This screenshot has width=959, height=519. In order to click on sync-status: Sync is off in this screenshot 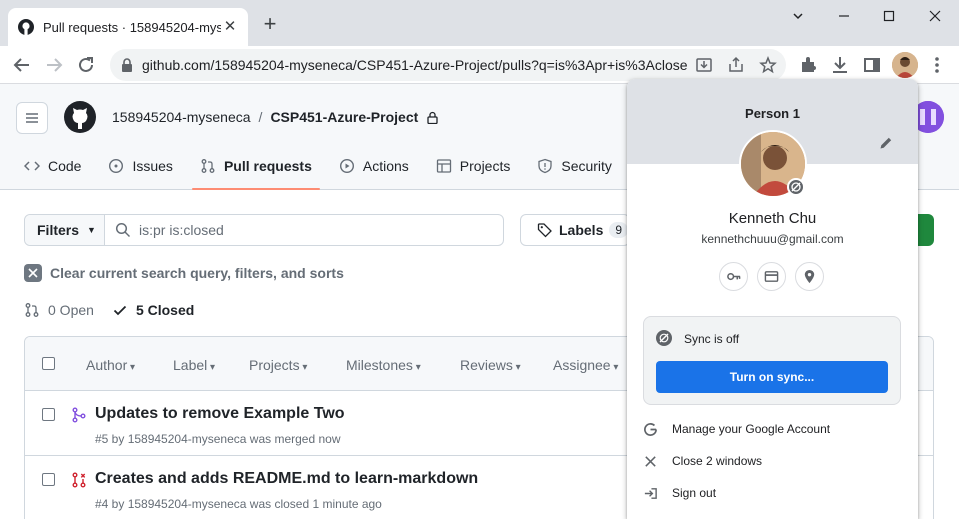, I will do `click(712, 339)`.